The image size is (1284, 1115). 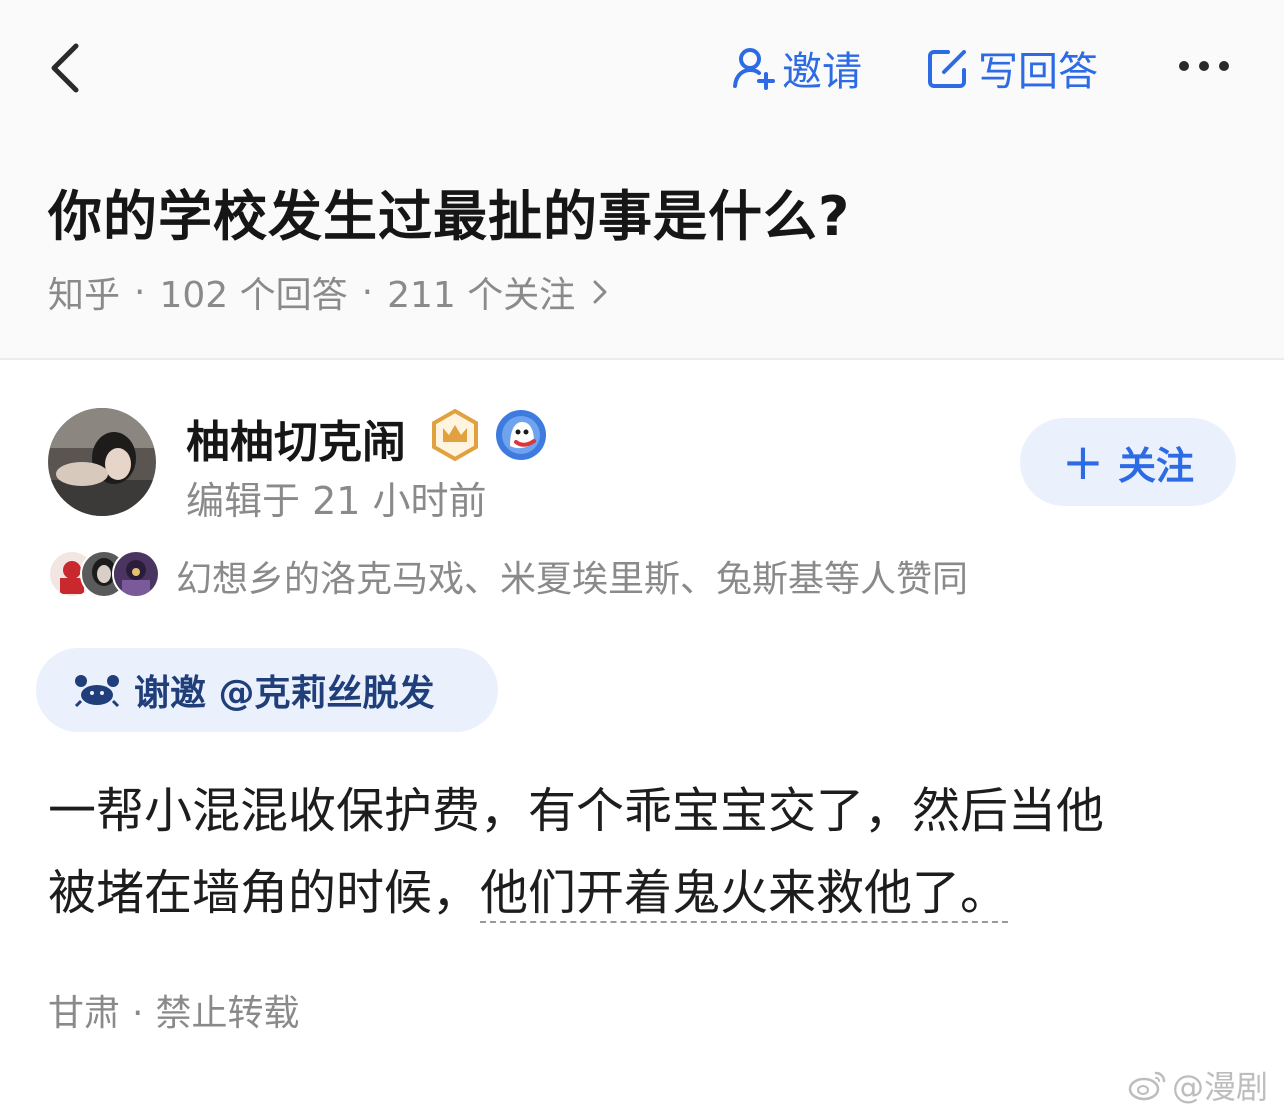 What do you see at coordinates (754, 69) in the screenshot?
I see `user-plus-icon` at bounding box center [754, 69].